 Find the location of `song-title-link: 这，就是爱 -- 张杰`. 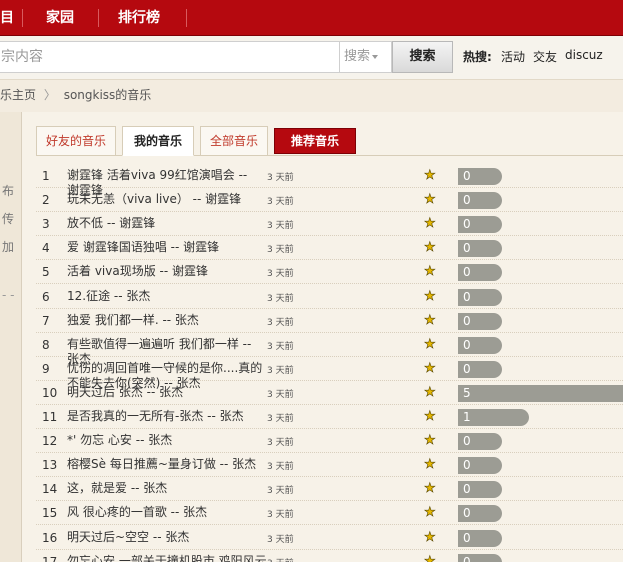

song-title-link: 这，就是爱 -- 张杰 is located at coordinates (167, 488).